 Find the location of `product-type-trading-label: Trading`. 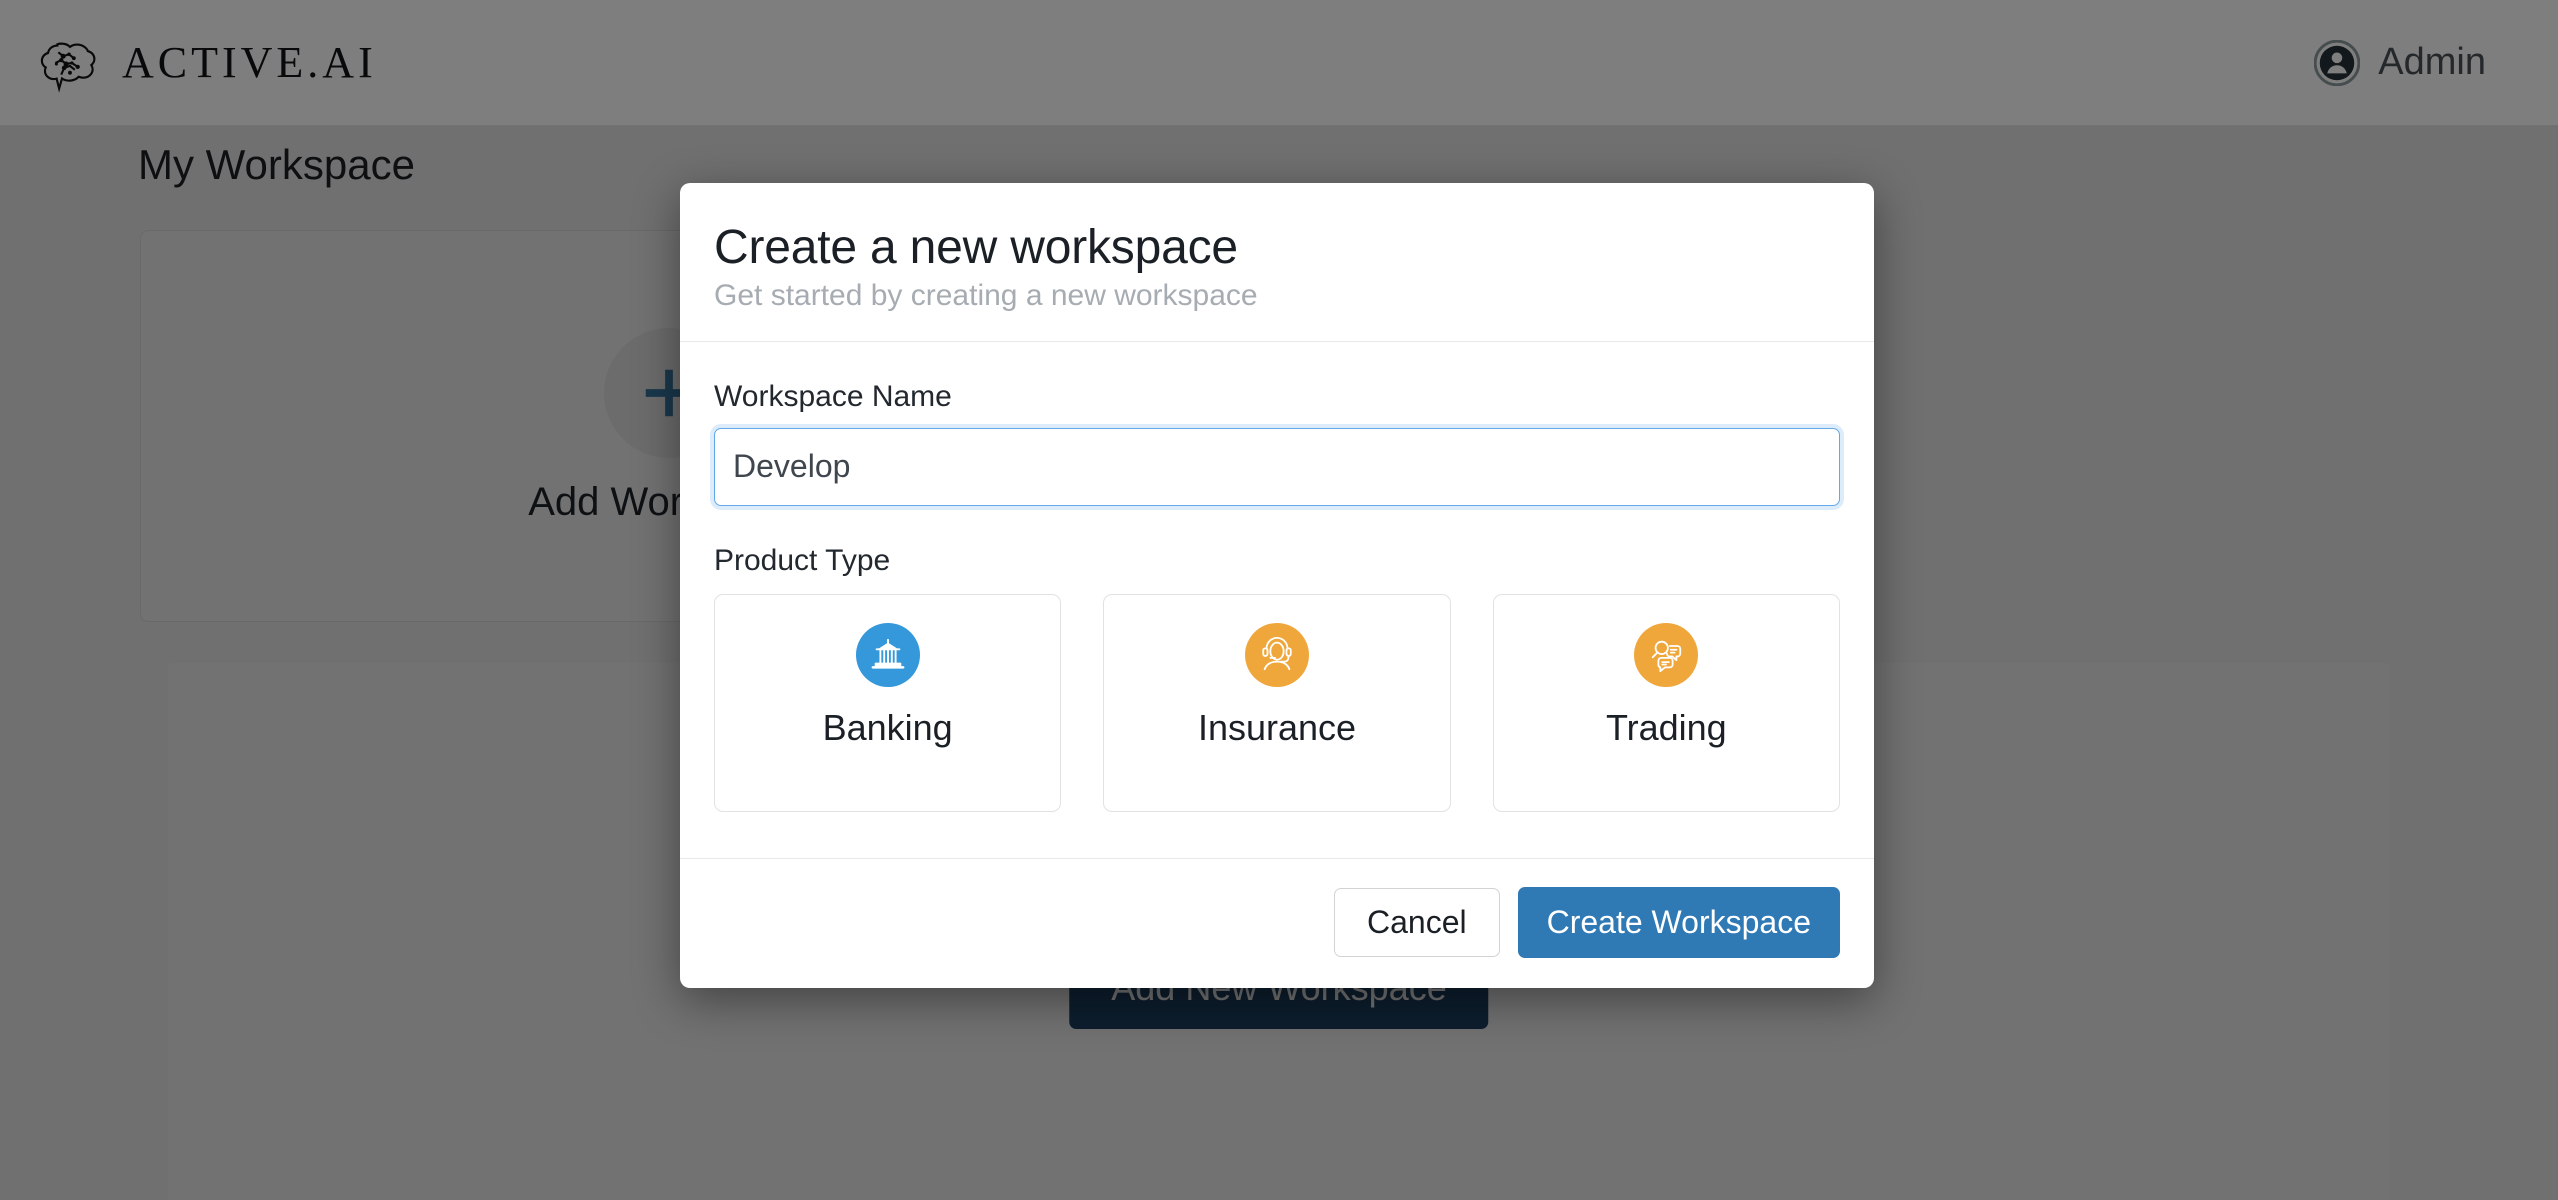

product-type-trading-label: Trading is located at coordinates (1666, 727).